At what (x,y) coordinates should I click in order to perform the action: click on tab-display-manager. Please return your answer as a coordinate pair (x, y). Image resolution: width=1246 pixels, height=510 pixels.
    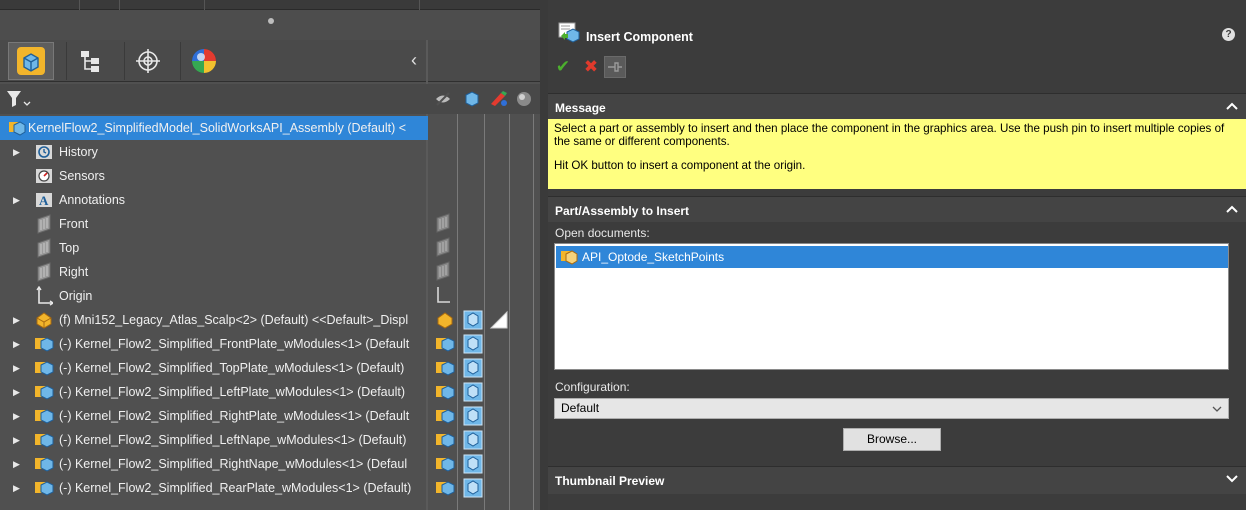
    Looking at the image, I should click on (203, 61).